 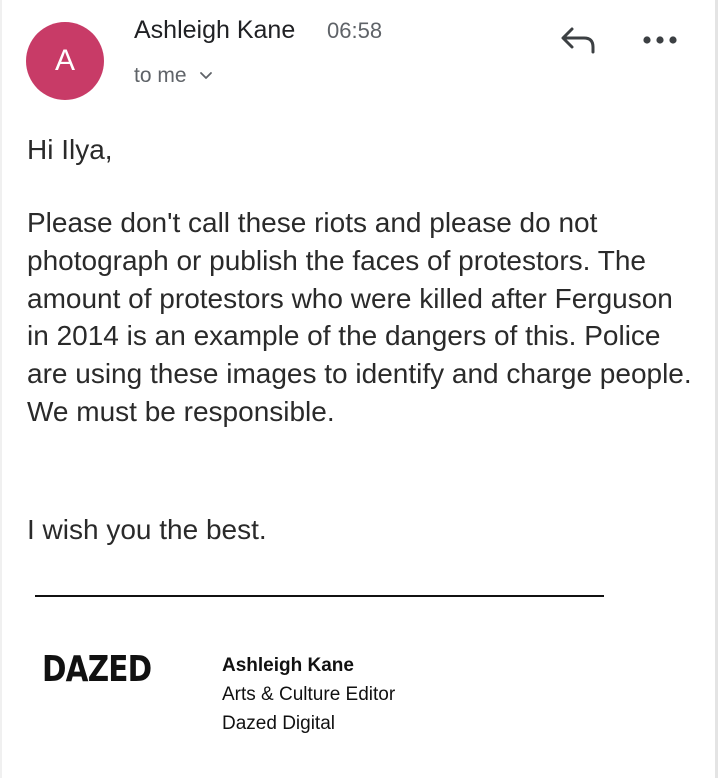 I want to click on recipient-details-toggle: to me, so click(x=173, y=76).